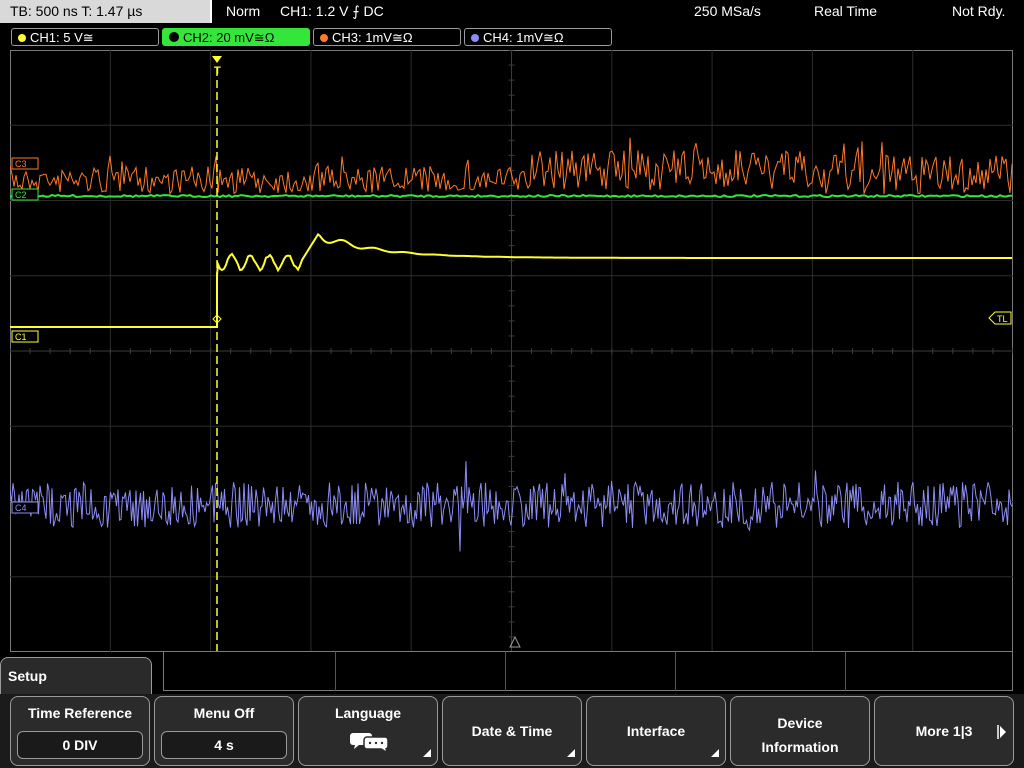  I want to click on ch4-label: CH4: 1mV≅Ω, so click(523, 37).